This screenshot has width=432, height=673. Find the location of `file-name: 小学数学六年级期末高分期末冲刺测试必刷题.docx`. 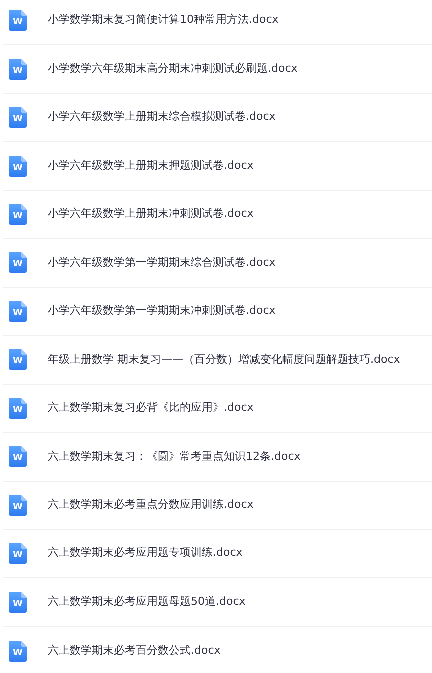

file-name: 小学数学六年级期末高分期末冲刺测试必刷题.docx is located at coordinates (173, 69).